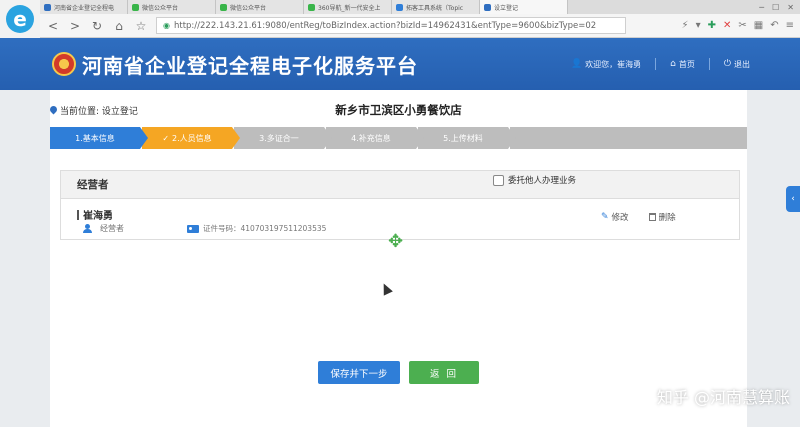 This screenshot has width=800, height=427. What do you see at coordinates (685, 25) in the screenshot?
I see `lightning-icon: ⚡` at bounding box center [685, 25].